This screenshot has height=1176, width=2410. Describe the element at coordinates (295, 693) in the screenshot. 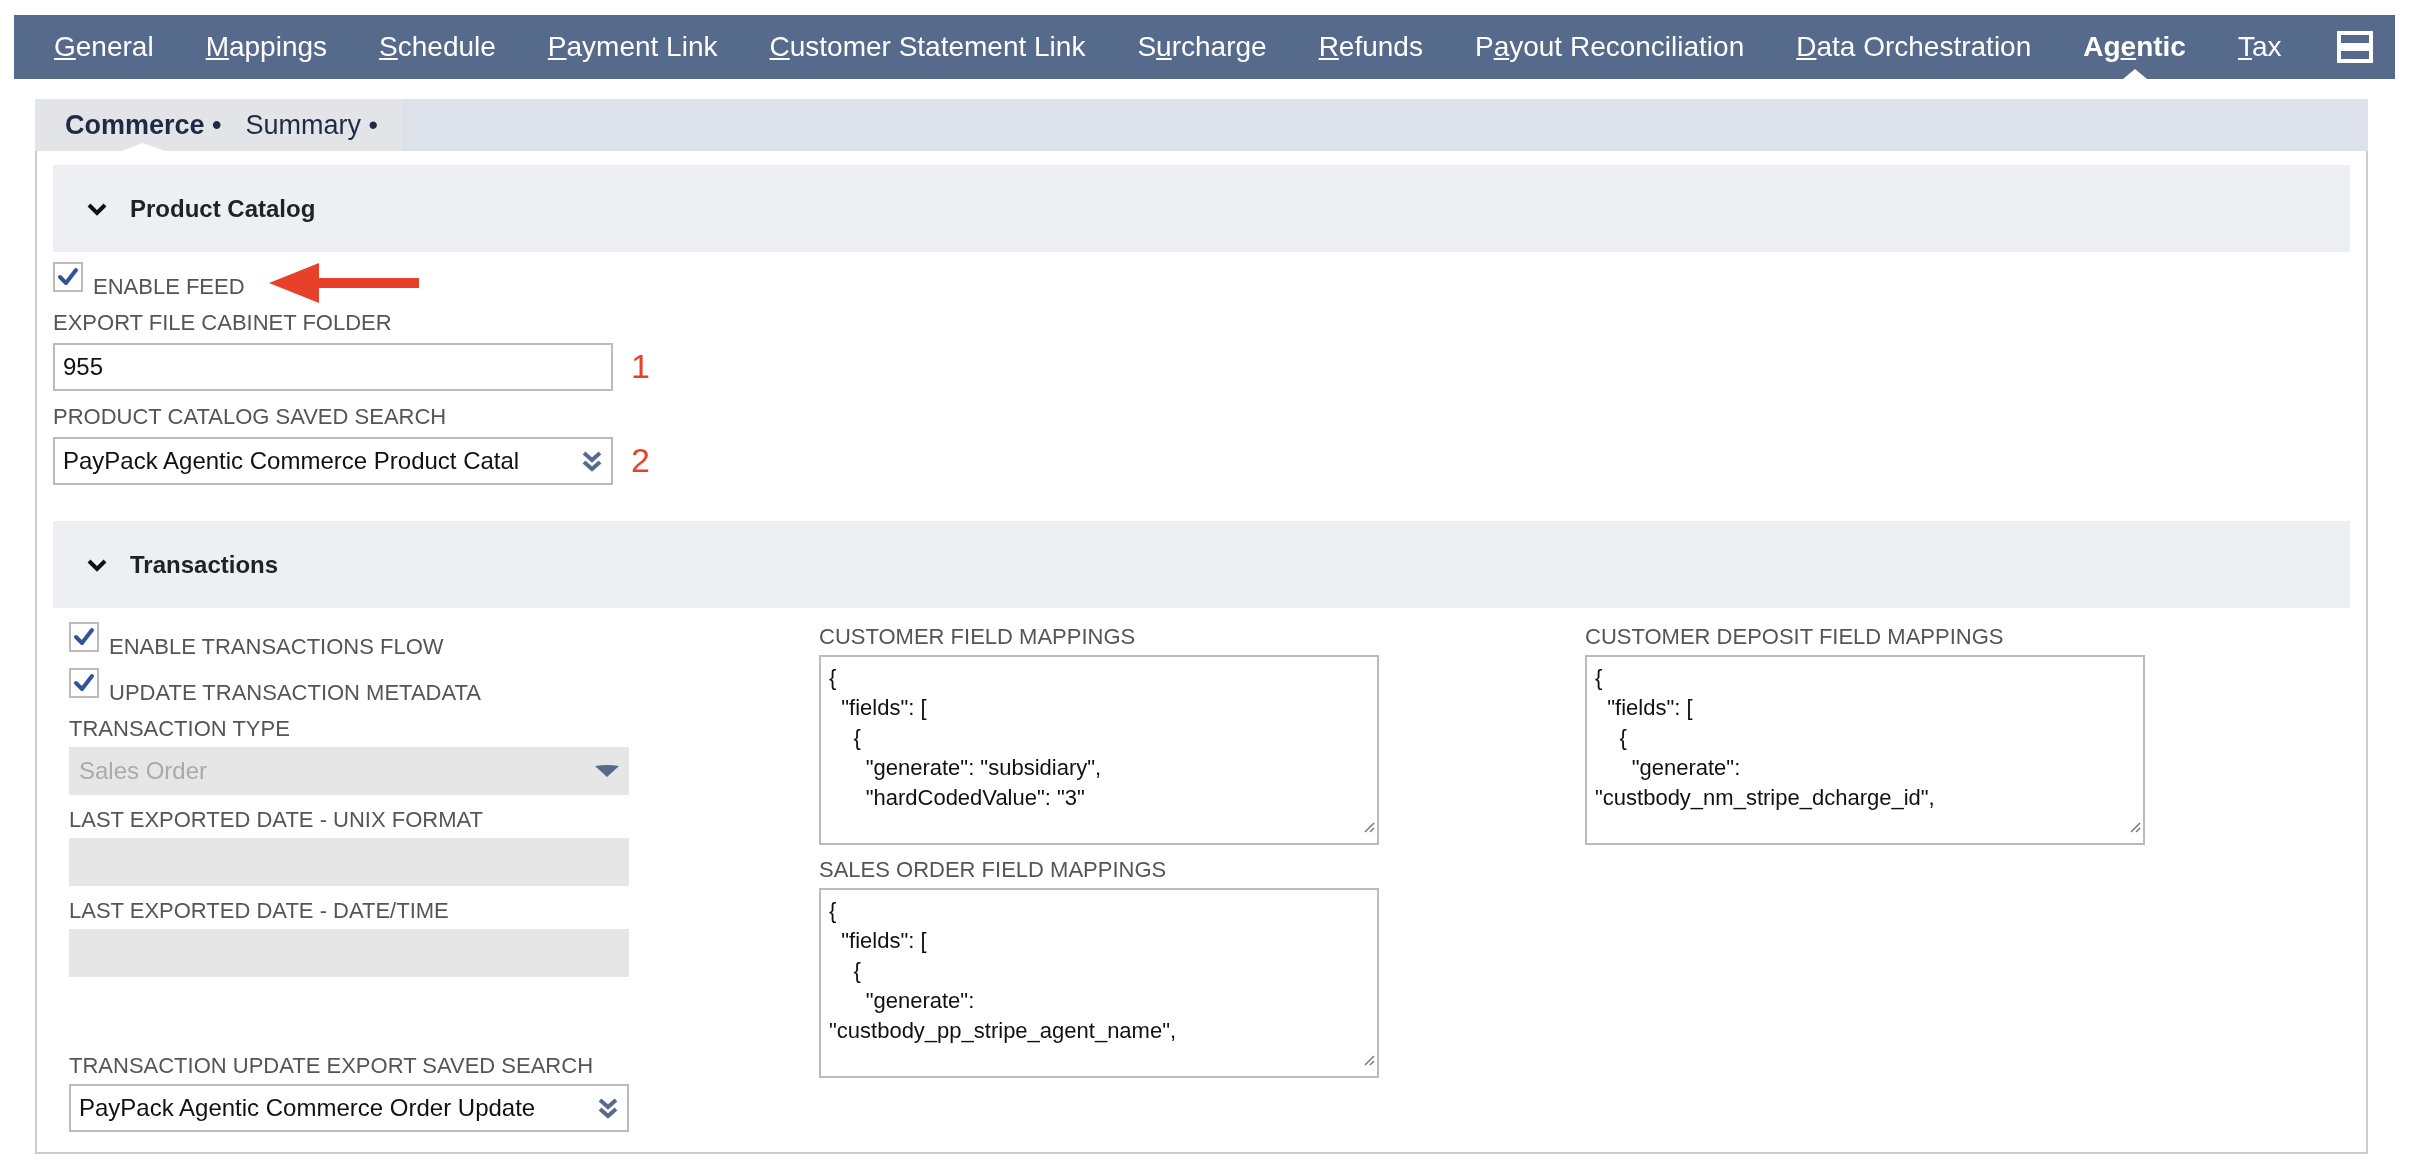

I see `checkbox-label: UPDATE TRANSACTION METADATA` at that location.